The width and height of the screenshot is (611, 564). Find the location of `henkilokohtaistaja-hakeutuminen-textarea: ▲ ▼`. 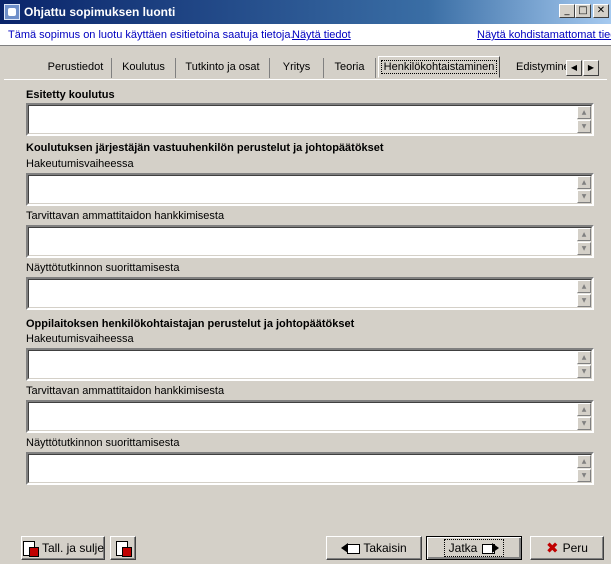

henkilokohtaistaja-hakeutuminen-textarea: ▲ ▼ is located at coordinates (310, 364).